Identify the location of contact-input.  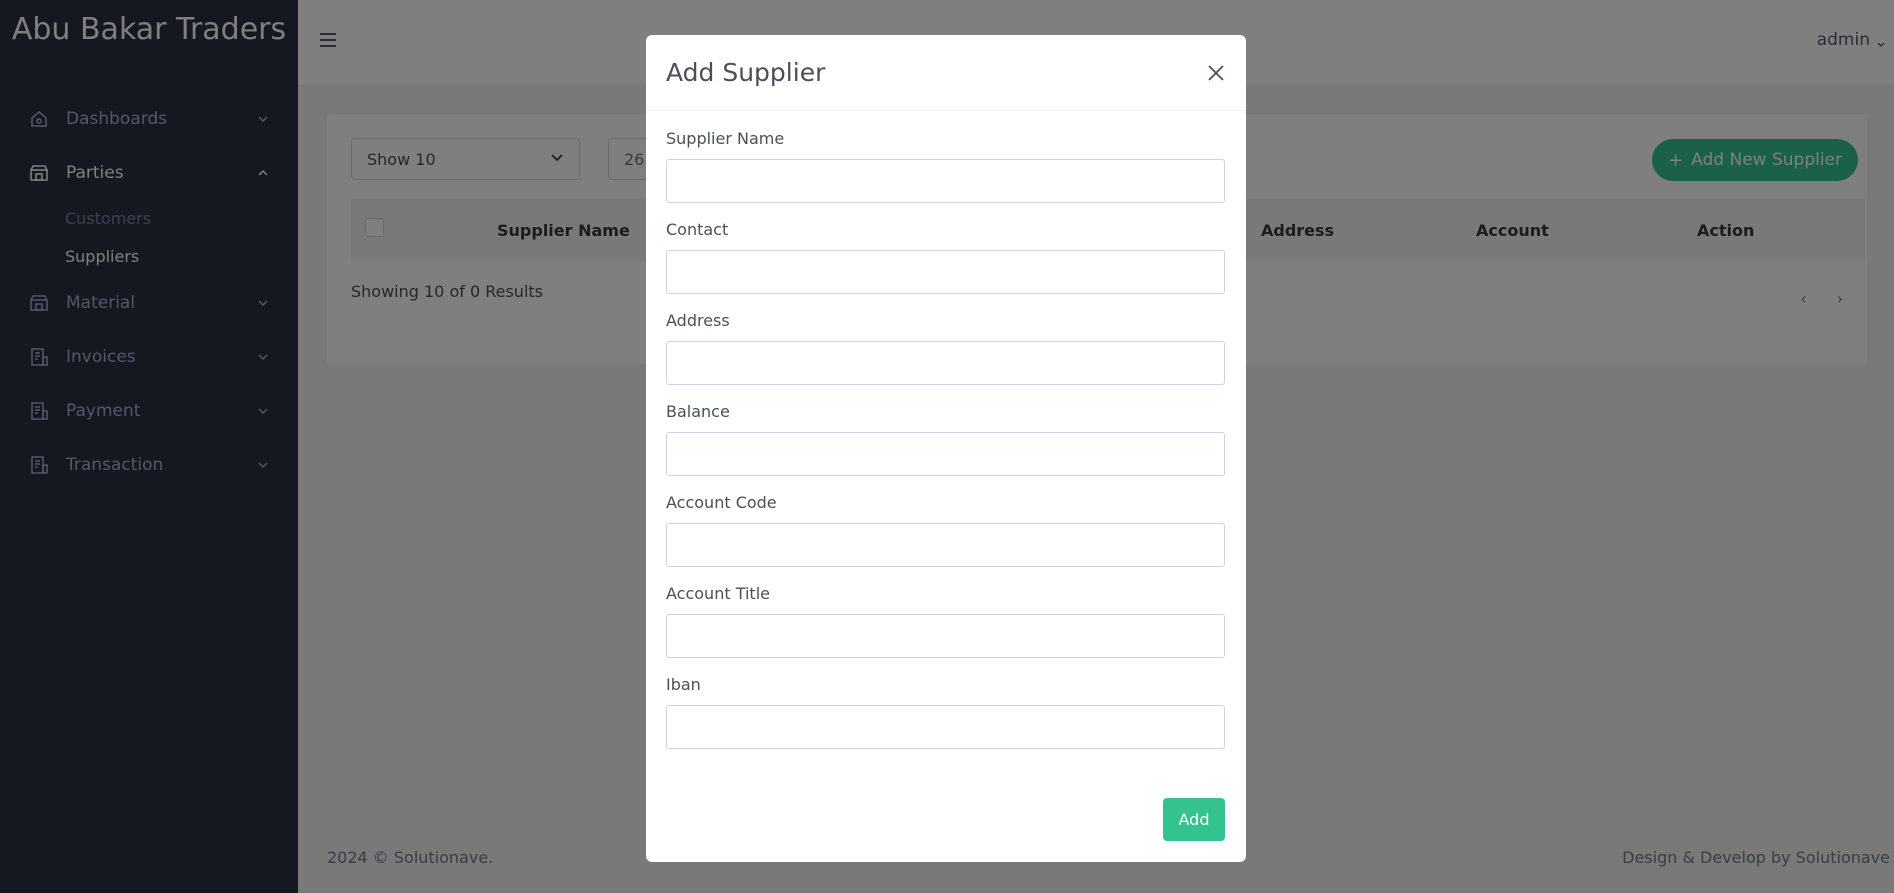
(945, 272).